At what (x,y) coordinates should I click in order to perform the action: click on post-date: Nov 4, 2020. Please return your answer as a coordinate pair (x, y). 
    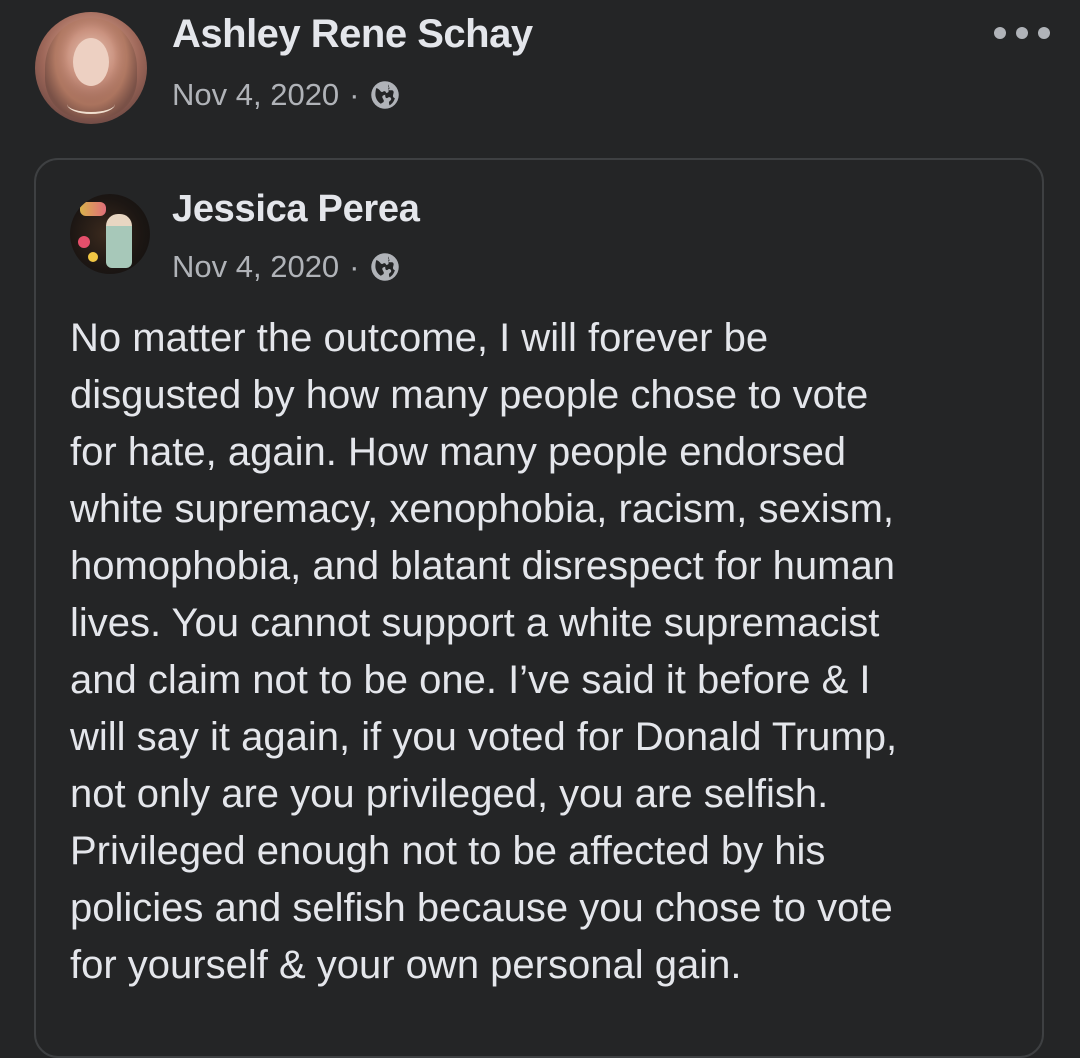
    Looking at the image, I should click on (255, 95).